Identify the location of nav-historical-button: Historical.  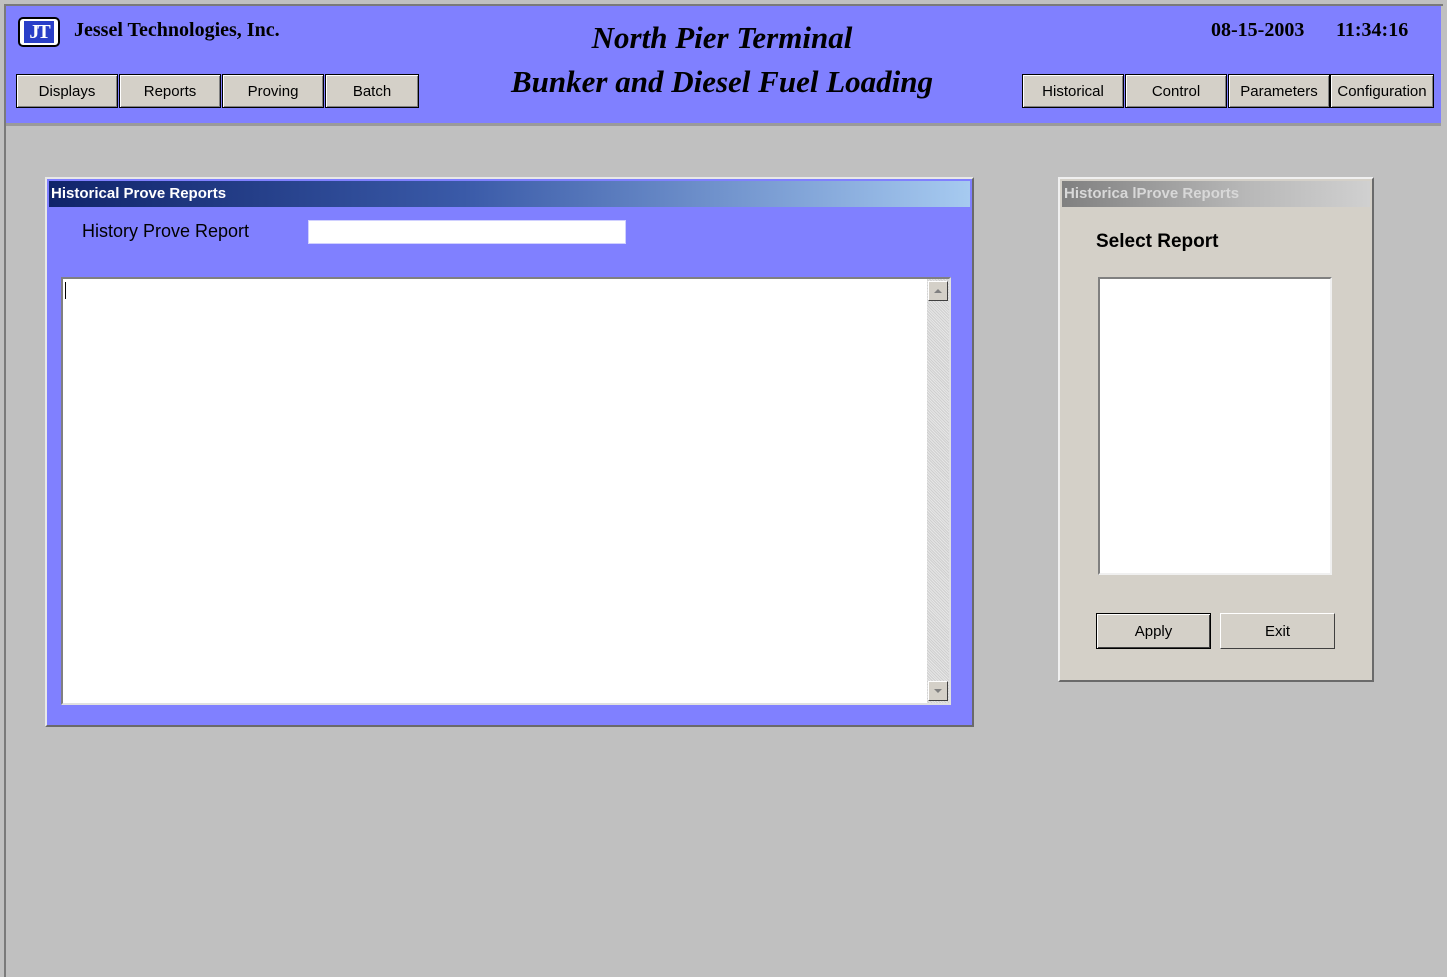
(1073, 91).